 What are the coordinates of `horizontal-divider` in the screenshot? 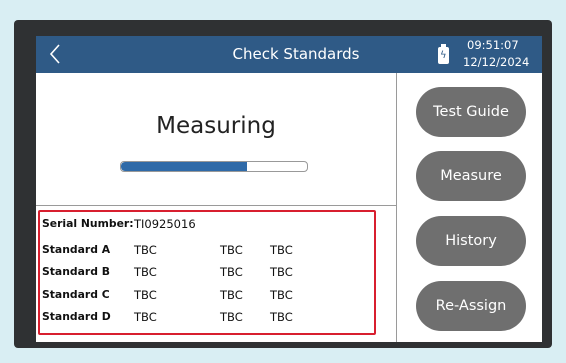 It's located at (216, 205).